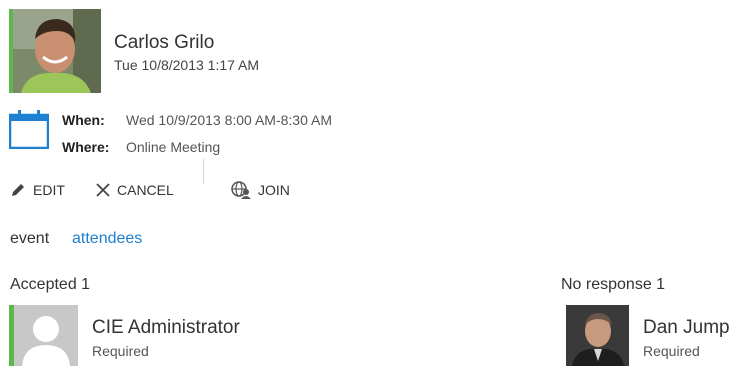  Describe the element at coordinates (187, 65) in the screenshot. I see `sent-timestamp: Tue 10/8/2013 1:17 AM` at that location.